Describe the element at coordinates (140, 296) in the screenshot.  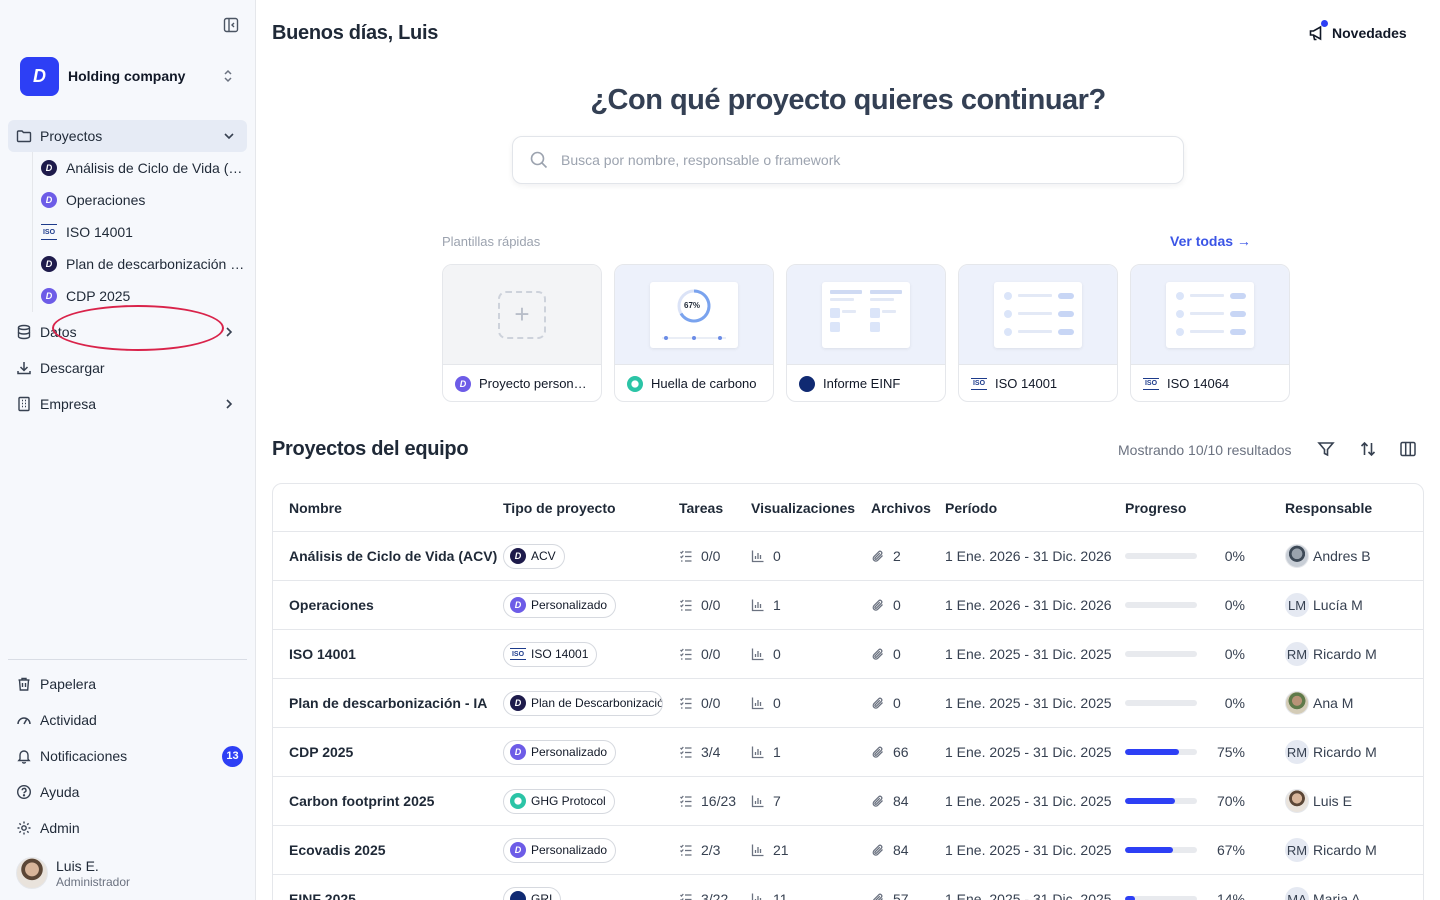
I see `sidebar-project-cdp: D CDP 2025` at that location.